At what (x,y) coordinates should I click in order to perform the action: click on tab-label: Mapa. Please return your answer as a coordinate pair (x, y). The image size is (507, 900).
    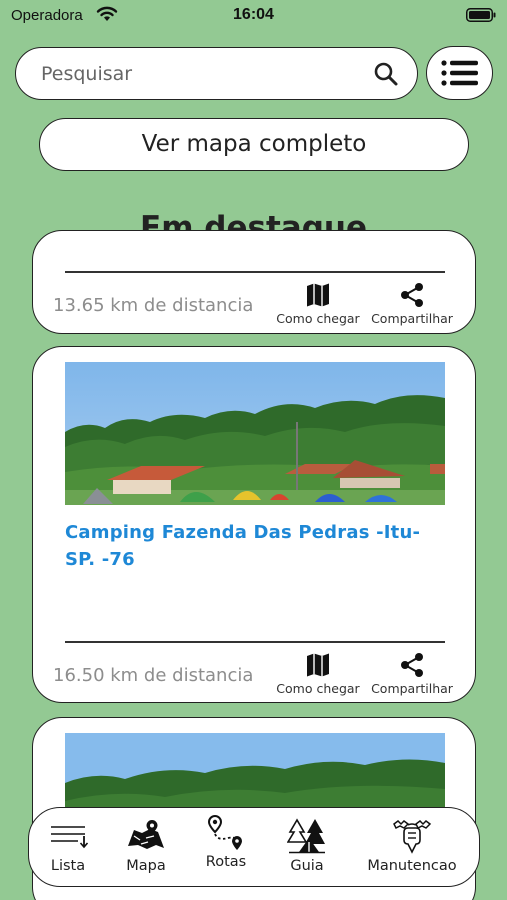
    Looking at the image, I should click on (146, 866).